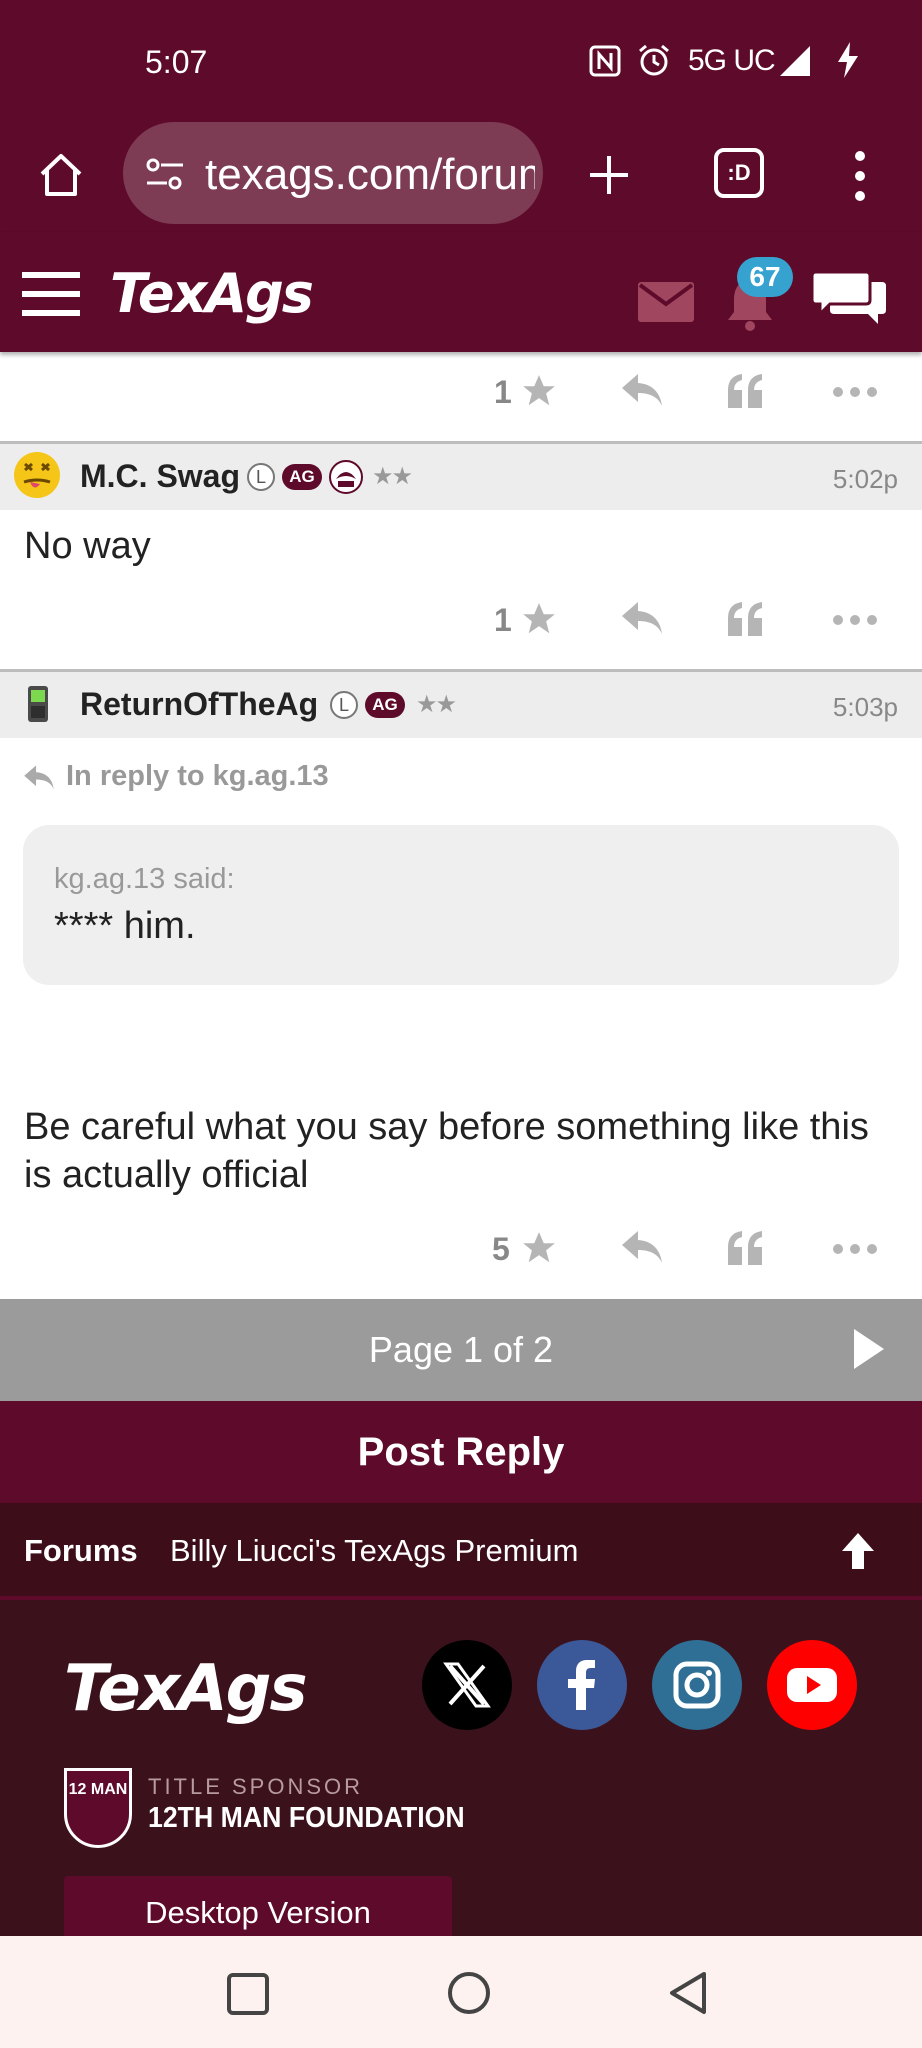  I want to click on youtube-icon, so click(812, 1685).